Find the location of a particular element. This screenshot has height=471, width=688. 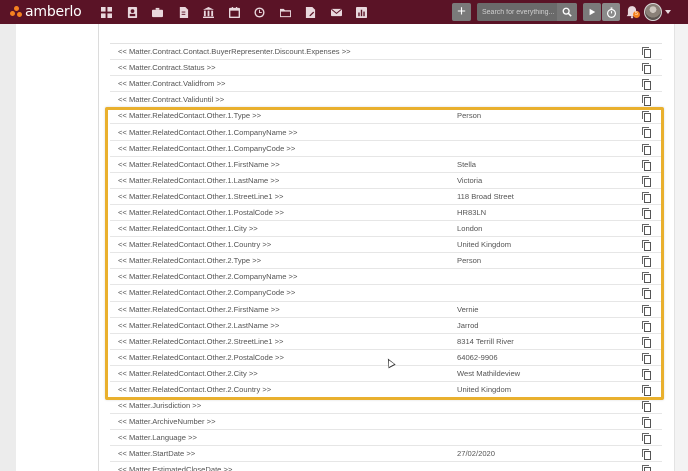

placeholder-name: << Matter.EstimatedCloseDate >> is located at coordinates (175, 468).